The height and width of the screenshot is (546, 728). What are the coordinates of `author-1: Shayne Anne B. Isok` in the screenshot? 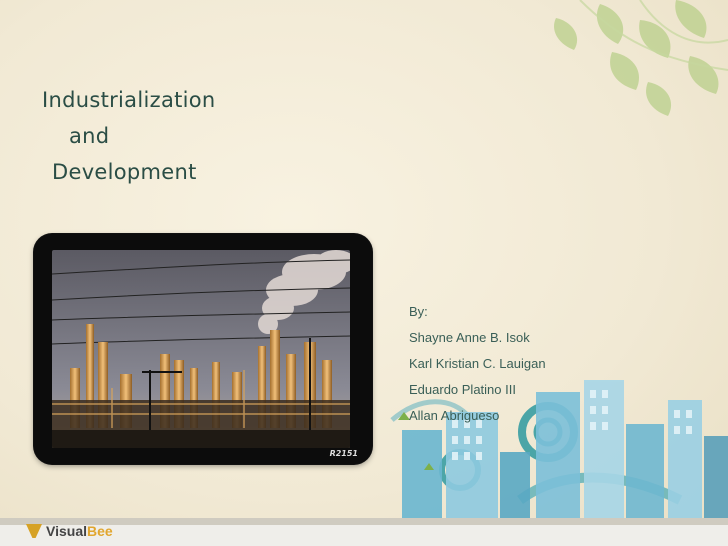 It's located at (469, 337).